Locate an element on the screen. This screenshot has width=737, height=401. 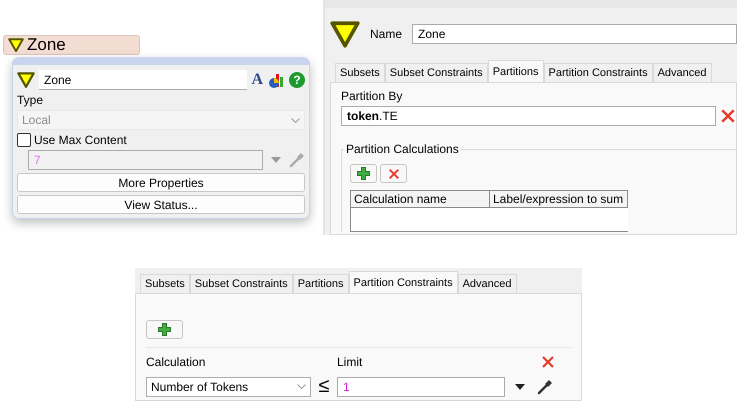
operator-symbol: ≤ is located at coordinates (324, 386).